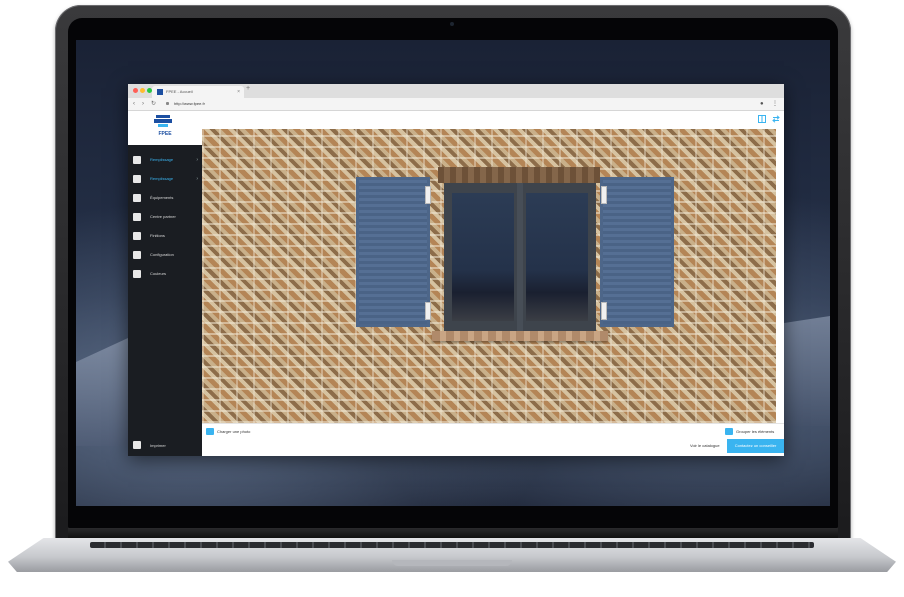 The width and height of the screenshot is (904, 597). What do you see at coordinates (162, 197) in the screenshot?
I see `sidebar-item-label: Équipements` at bounding box center [162, 197].